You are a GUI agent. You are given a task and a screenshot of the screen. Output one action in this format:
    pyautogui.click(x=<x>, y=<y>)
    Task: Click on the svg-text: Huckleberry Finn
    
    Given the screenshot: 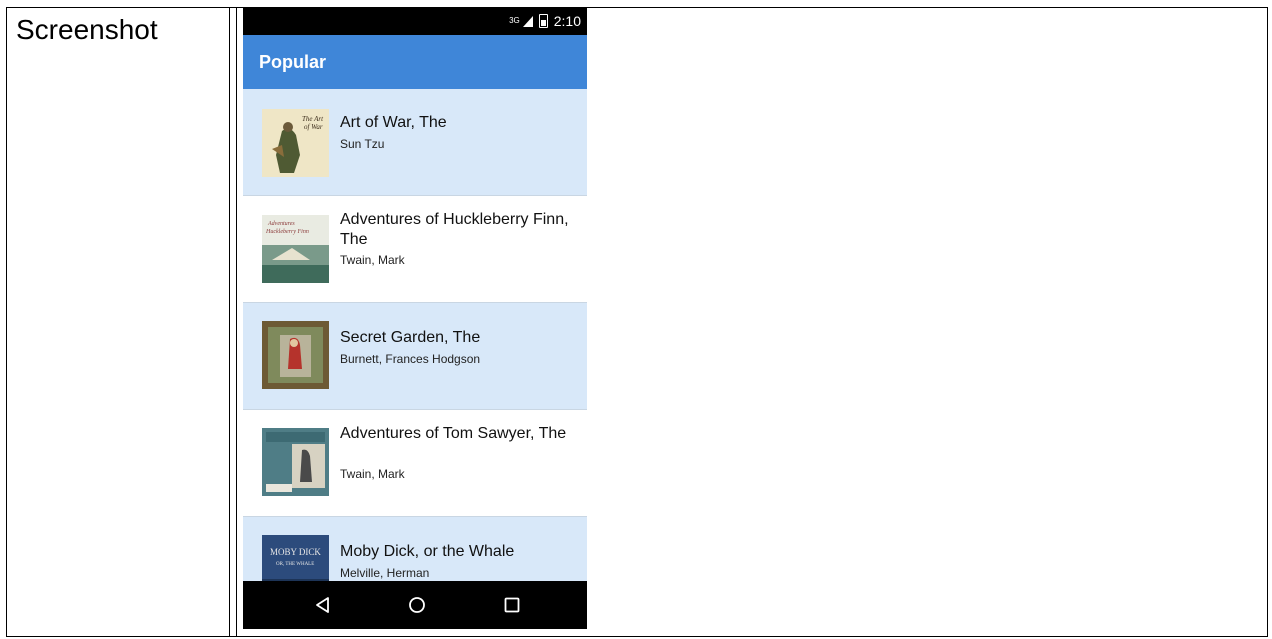 What is the action you would take?
    pyautogui.click(x=287, y=232)
    